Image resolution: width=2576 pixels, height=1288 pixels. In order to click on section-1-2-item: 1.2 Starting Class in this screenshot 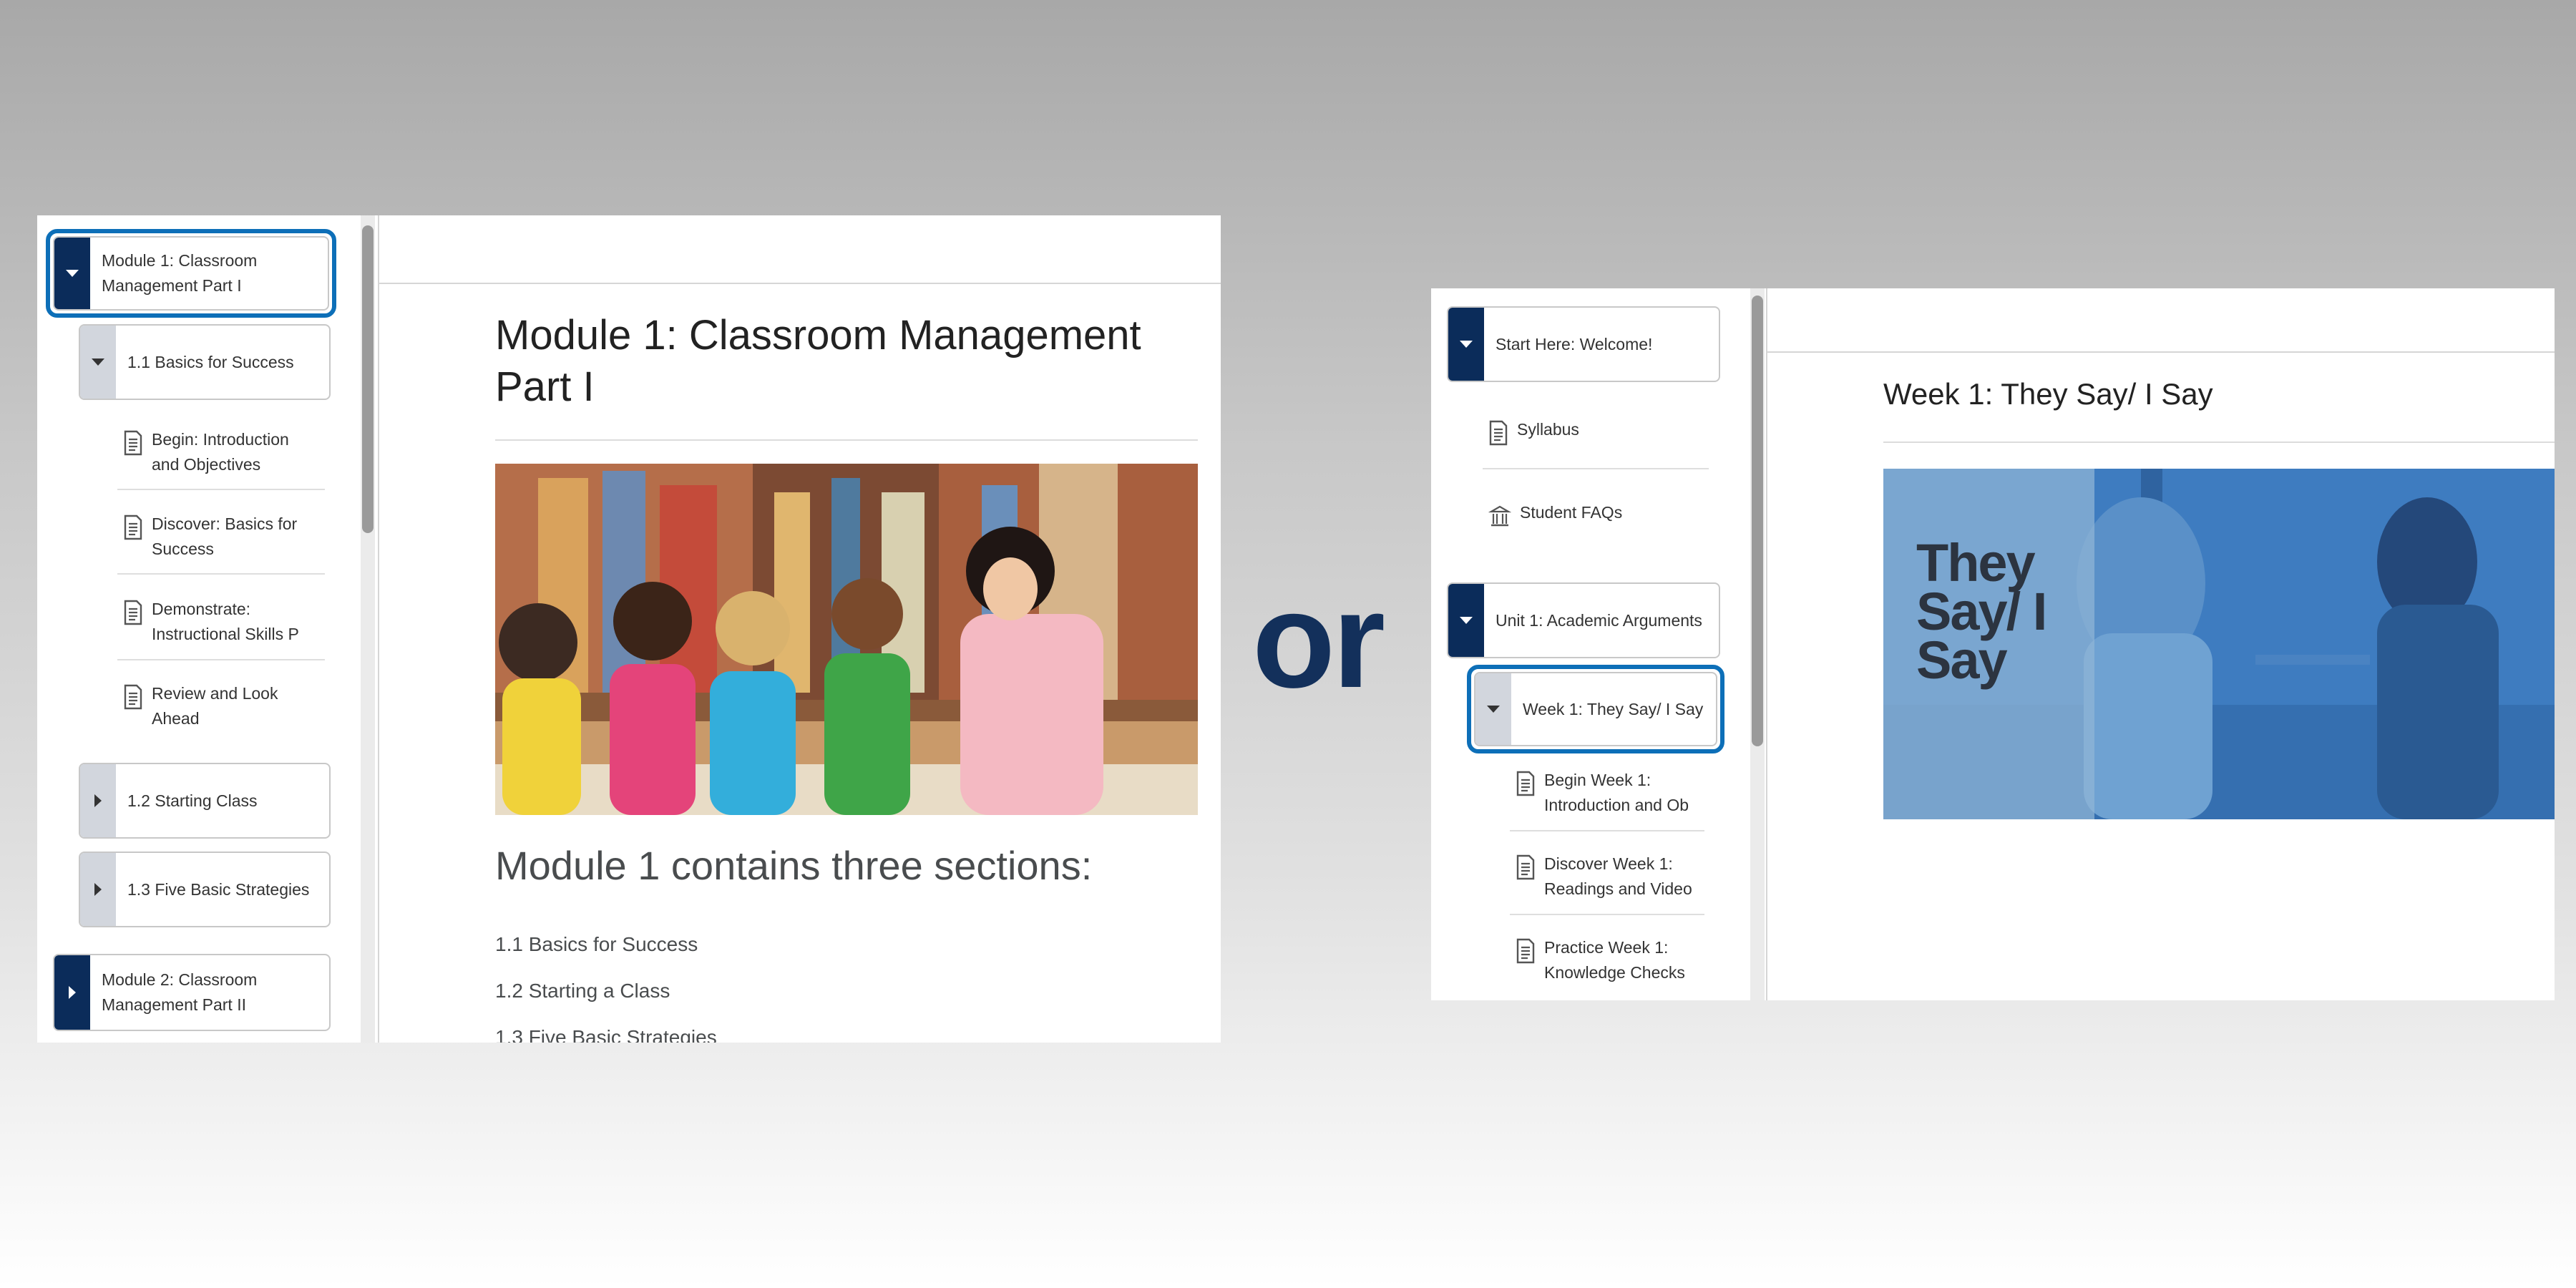, I will do `click(205, 801)`.